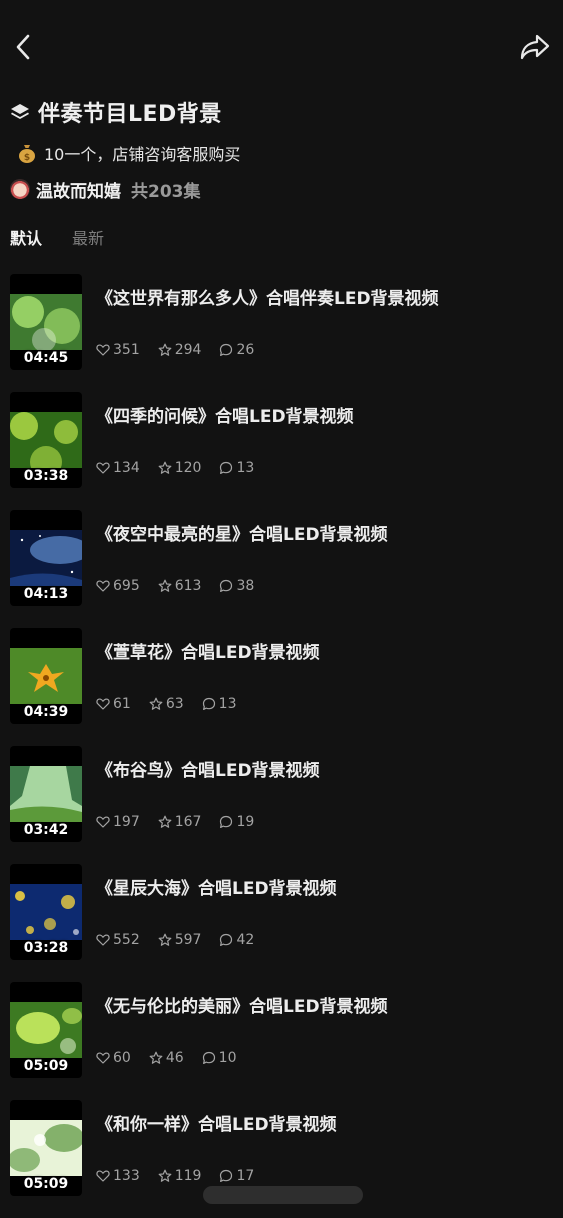 The image size is (563, 1218). I want to click on video-title: 《这世界有那么多人》合唱伴奏LED背景视频, so click(326, 296).